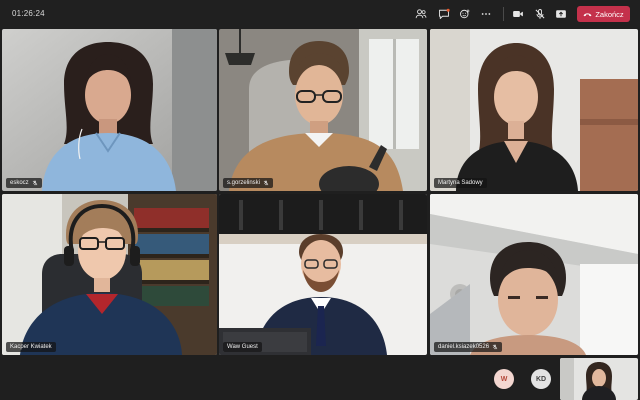 The height and width of the screenshot is (400, 640). What do you see at coordinates (244, 183) in the screenshot?
I see `participant-name: s.gorzelinski` at bounding box center [244, 183].